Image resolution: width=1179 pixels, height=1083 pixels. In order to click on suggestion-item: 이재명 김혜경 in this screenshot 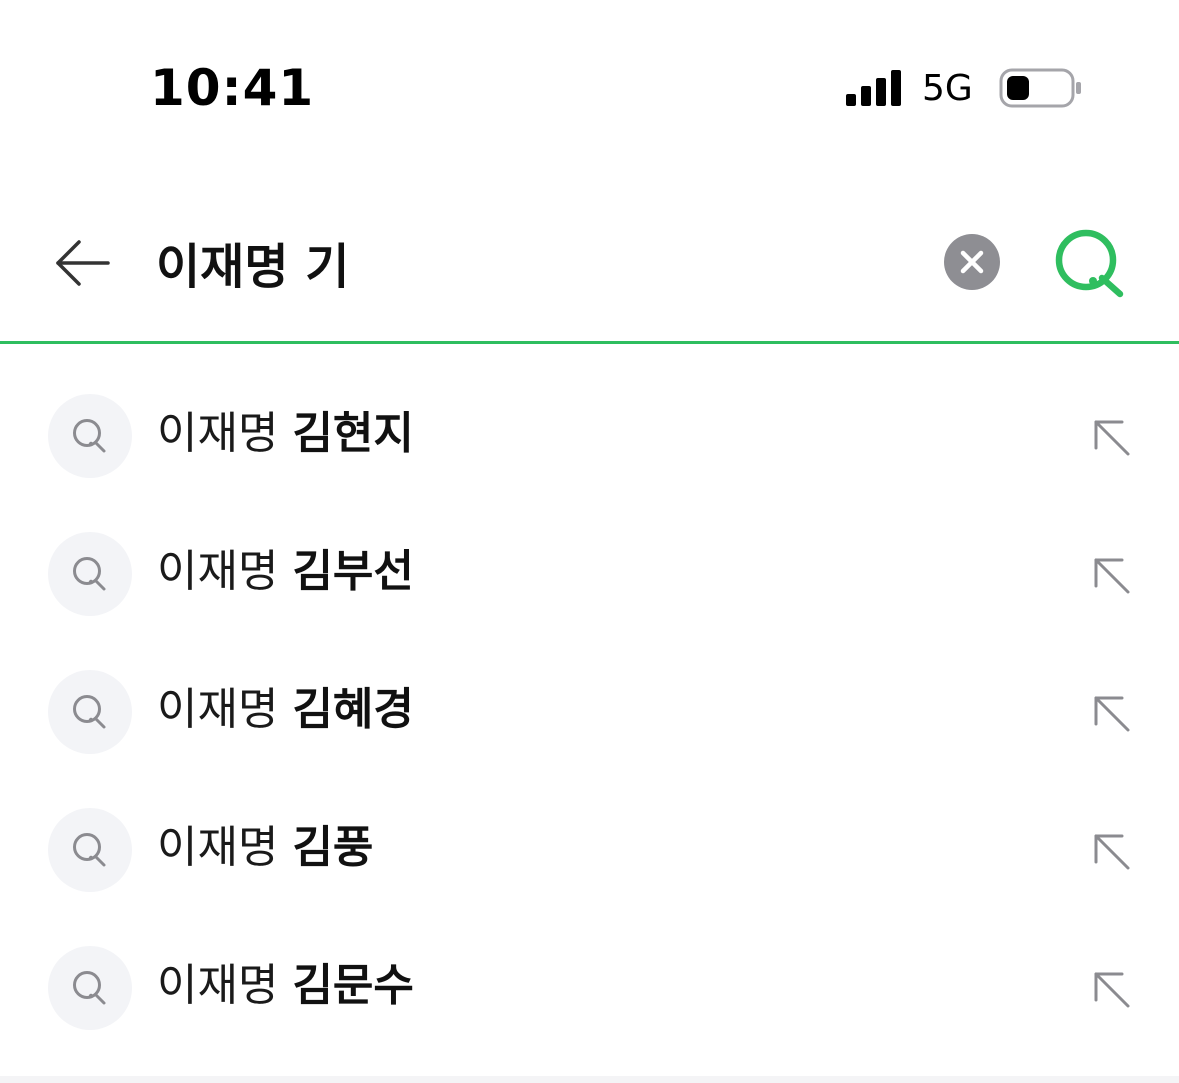, I will do `click(589, 711)`.